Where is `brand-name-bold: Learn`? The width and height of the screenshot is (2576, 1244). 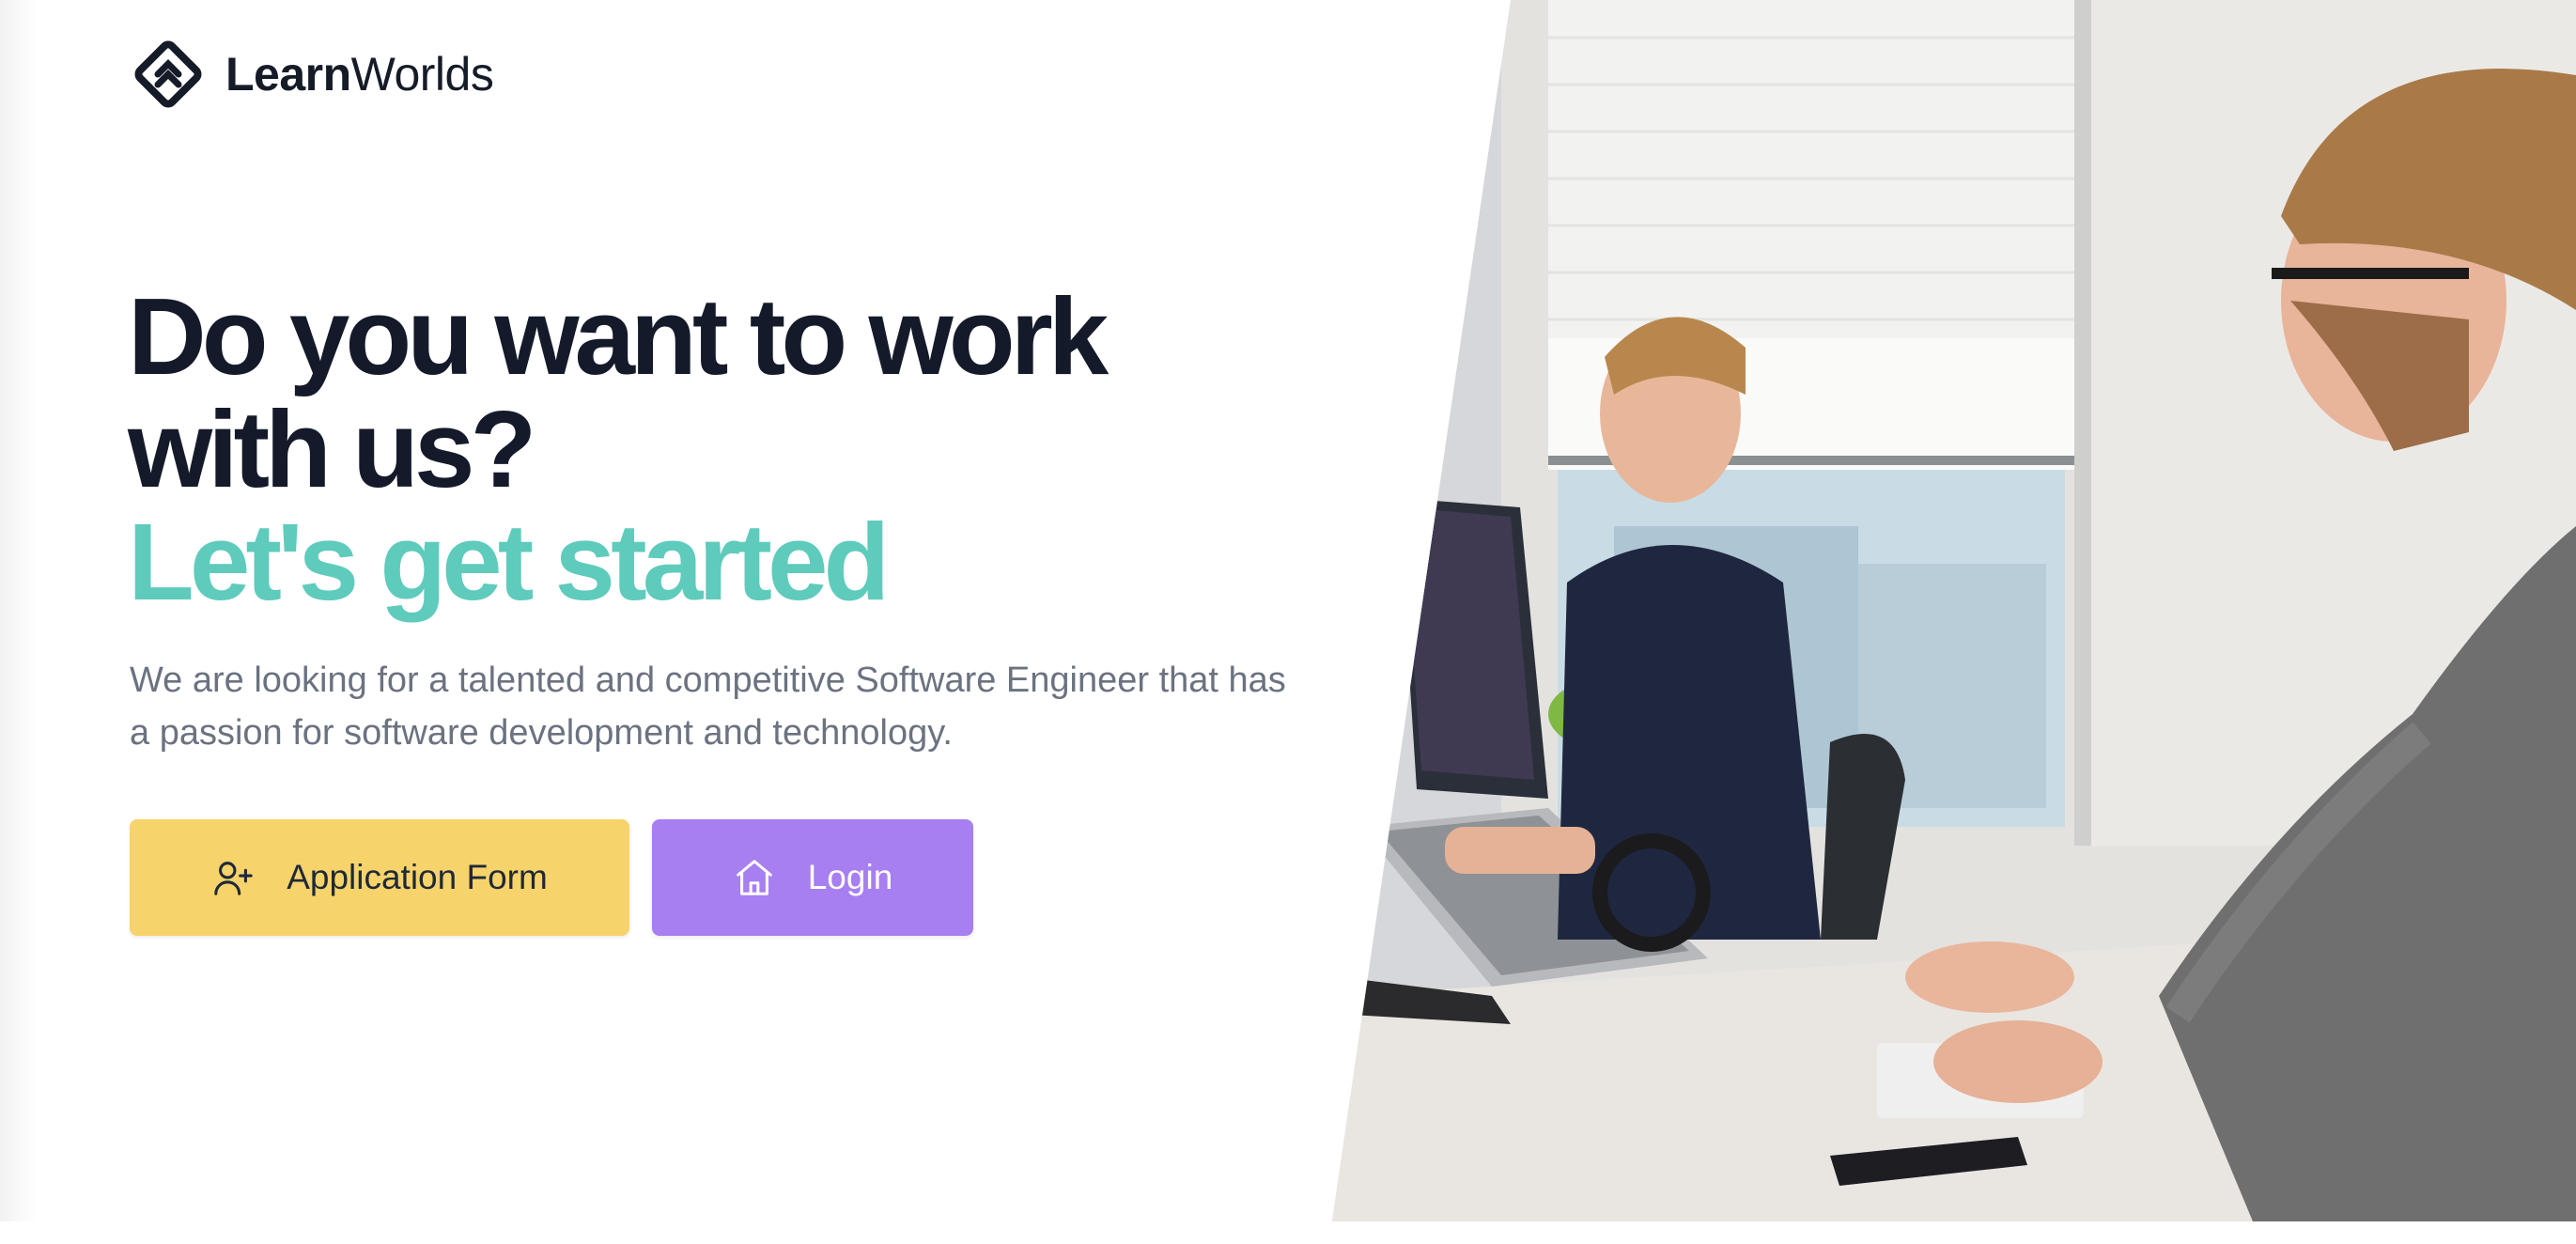 brand-name-bold: Learn is located at coordinates (288, 74).